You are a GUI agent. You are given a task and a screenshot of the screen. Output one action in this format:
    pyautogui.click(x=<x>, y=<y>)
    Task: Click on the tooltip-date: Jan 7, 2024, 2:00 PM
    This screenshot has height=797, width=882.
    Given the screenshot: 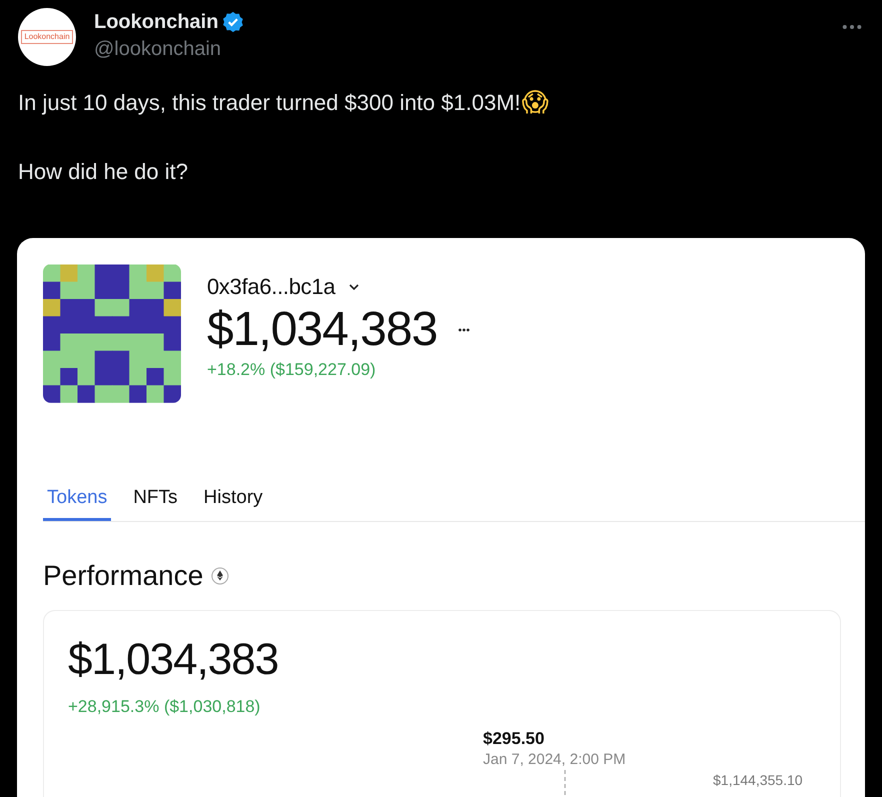 What is the action you would take?
    pyautogui.click(x=554, y=759)
    